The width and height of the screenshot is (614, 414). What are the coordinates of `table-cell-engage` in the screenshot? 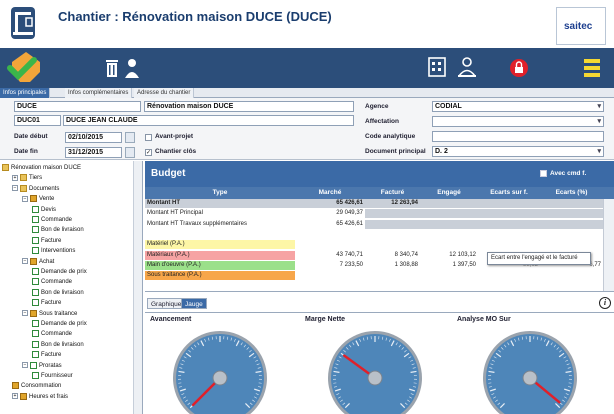 It's located at (449, 224).